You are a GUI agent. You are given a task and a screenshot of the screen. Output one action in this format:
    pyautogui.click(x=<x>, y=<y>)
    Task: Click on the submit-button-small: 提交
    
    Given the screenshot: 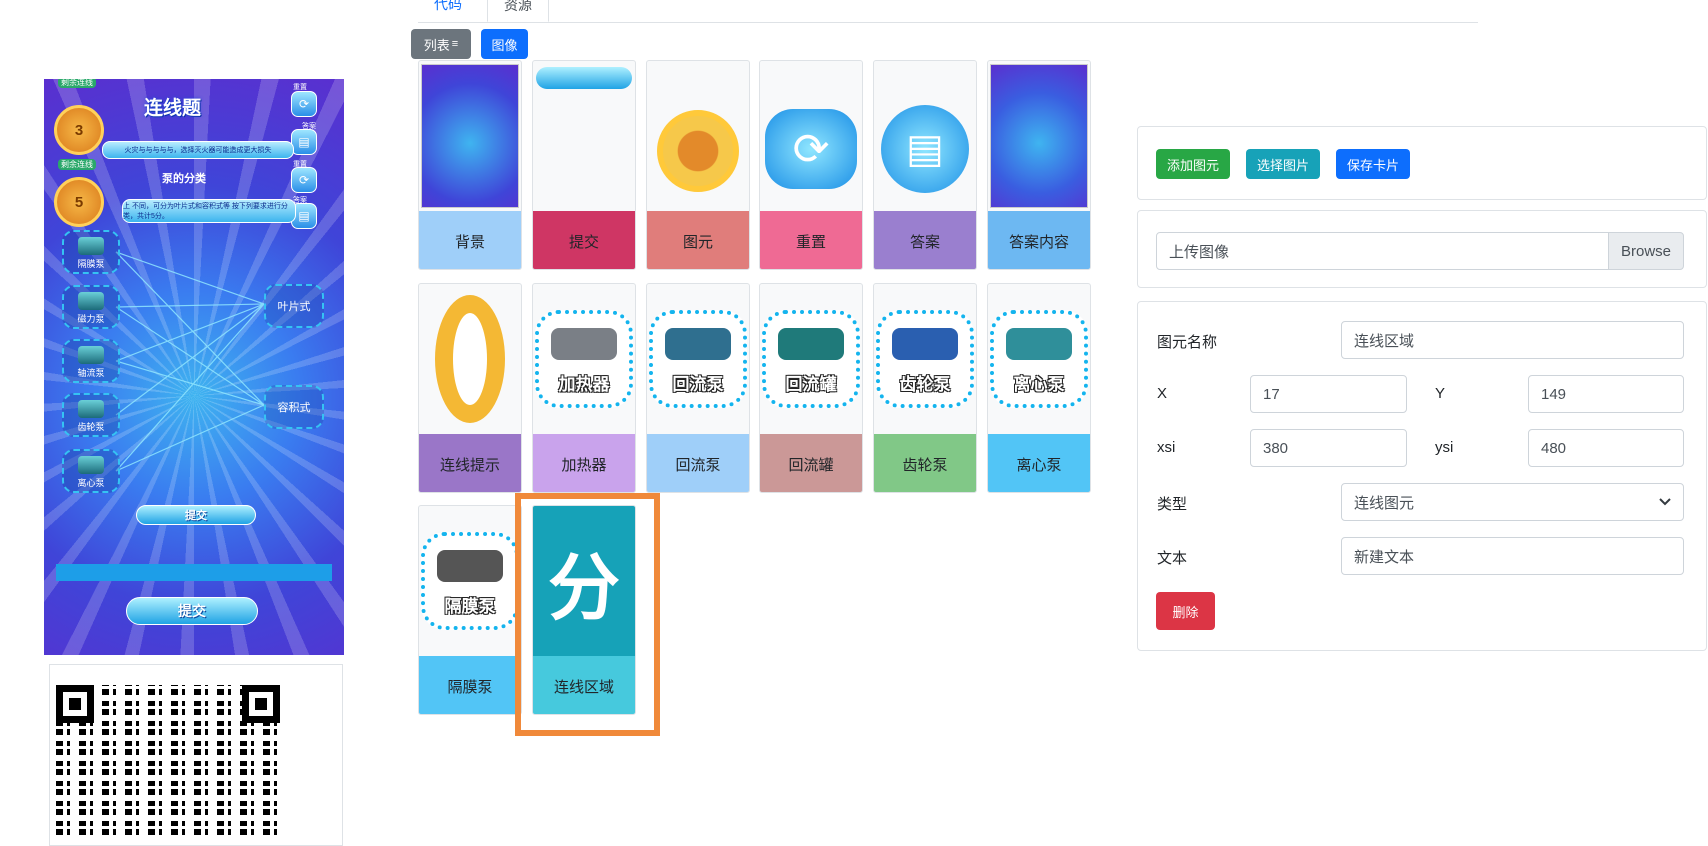 What is the action you would take?
    pyautogui.click(x=196, y=515)
    